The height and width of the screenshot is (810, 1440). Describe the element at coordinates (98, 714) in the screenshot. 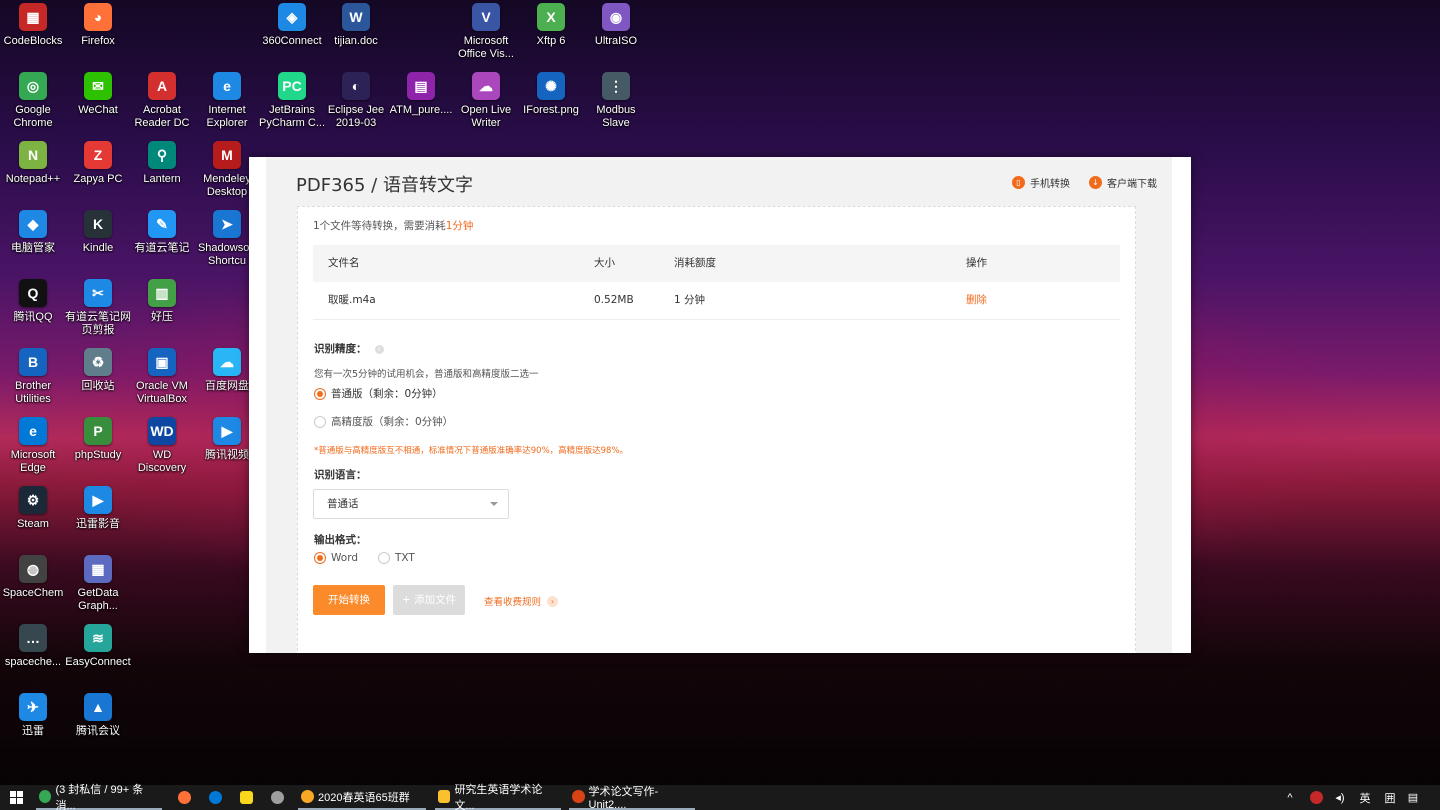

I see `desktop-icon: ▲ 腾讯会议` at that location.